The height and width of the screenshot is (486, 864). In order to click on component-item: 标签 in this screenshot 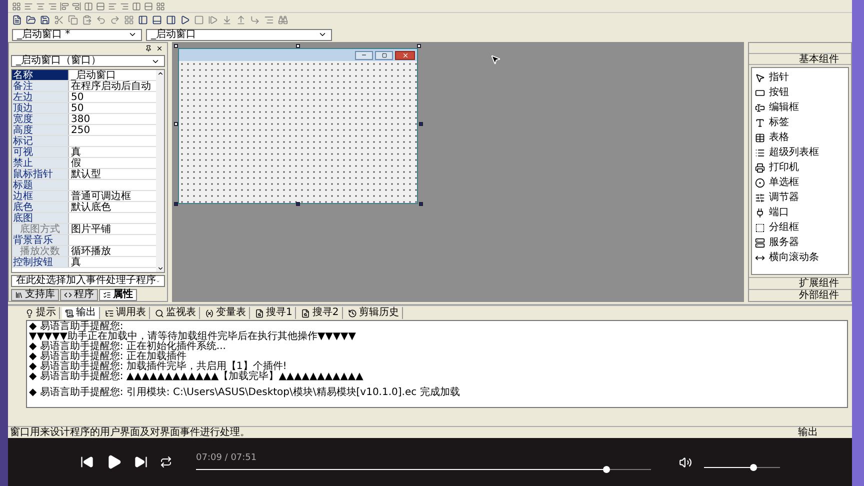, I will do `click(800, 122)`.